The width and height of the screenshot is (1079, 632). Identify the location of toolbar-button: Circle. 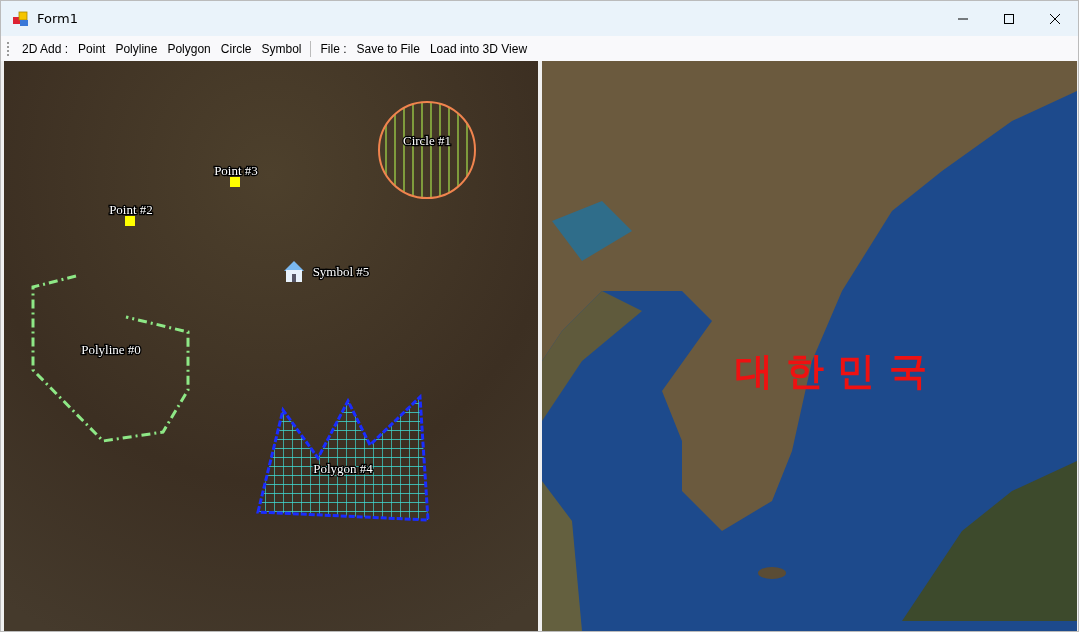
(236, 48).